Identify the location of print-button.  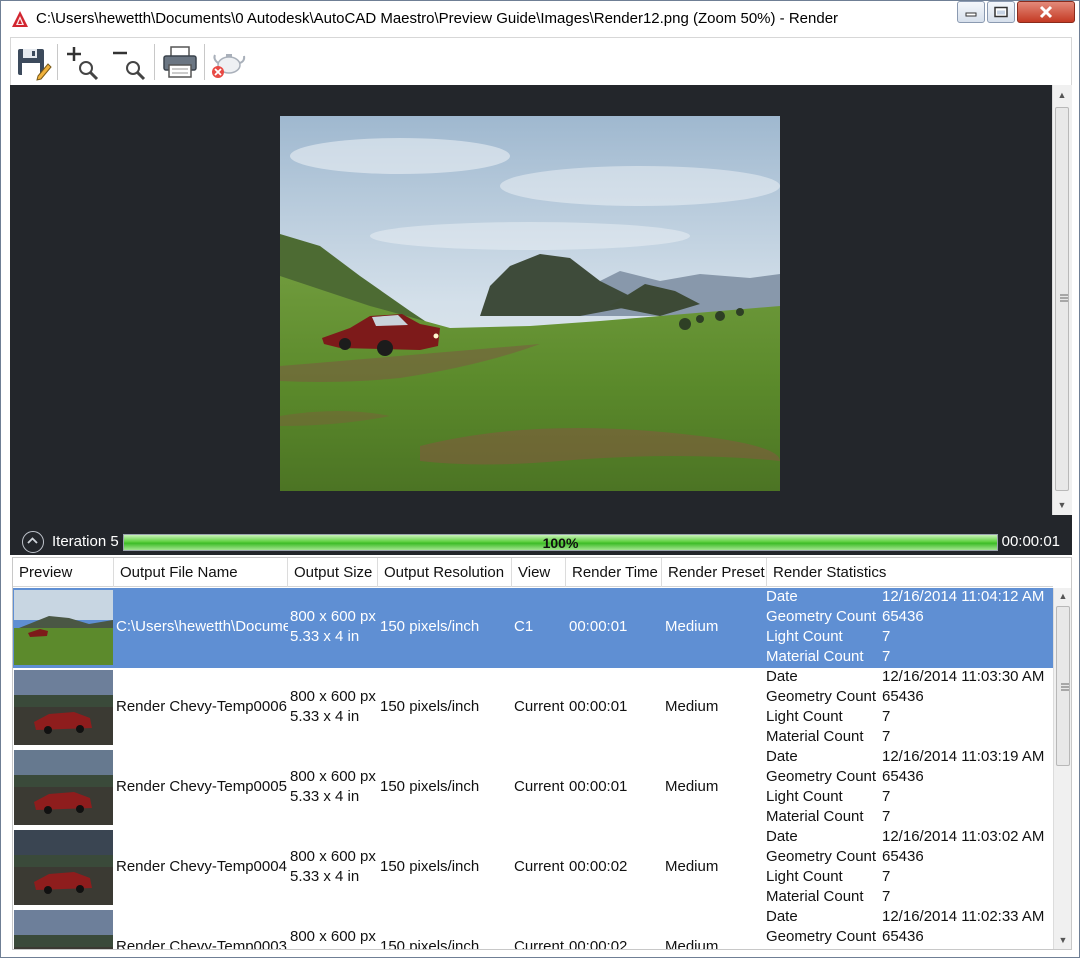
(180, 62).